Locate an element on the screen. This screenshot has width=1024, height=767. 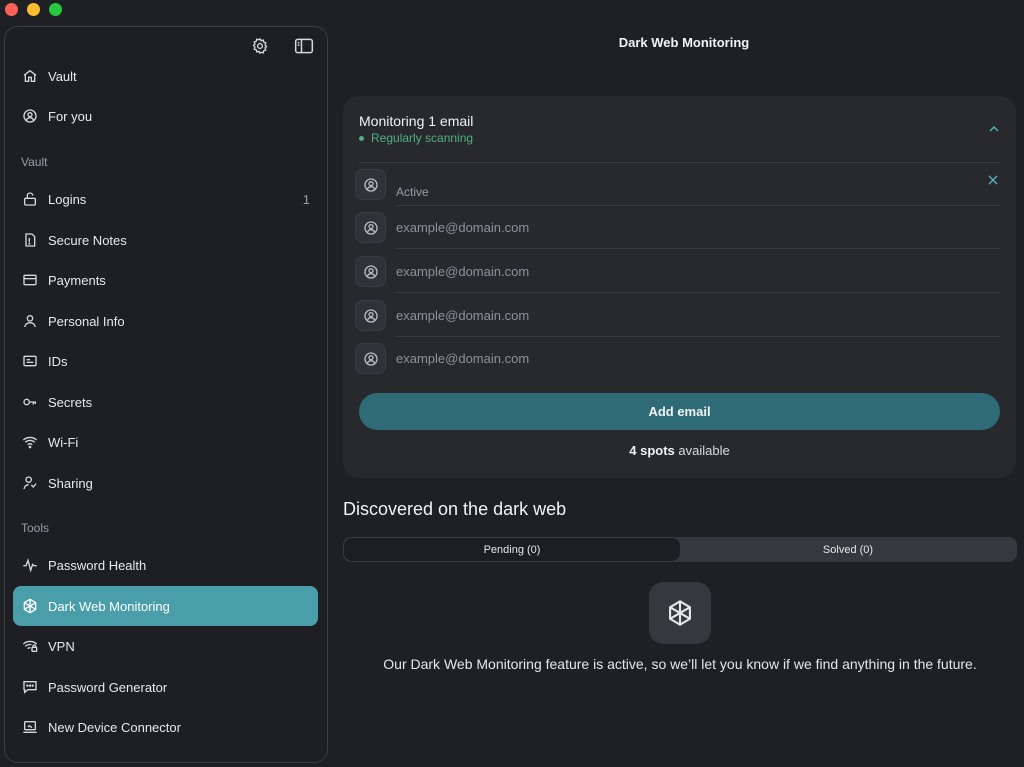
sidebar-item-label: Payments is located at coordinates (77, 280).